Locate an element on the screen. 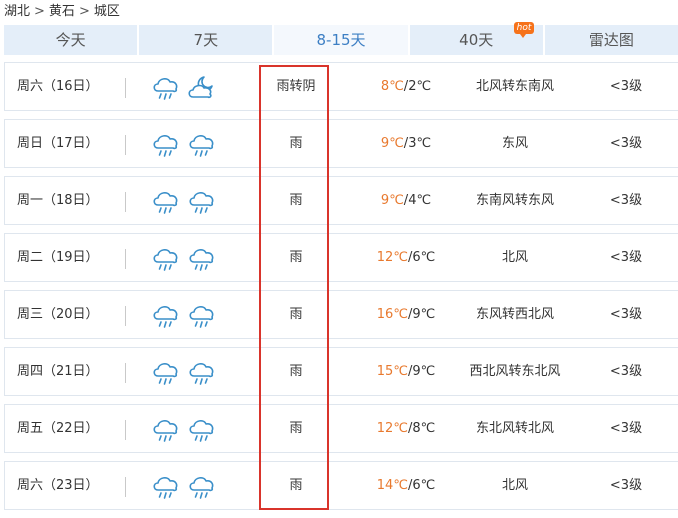 Image resolution: width=678 pixels, height=518 pixels. day-label: 周四（21日） is located at coordinates (58, 371).